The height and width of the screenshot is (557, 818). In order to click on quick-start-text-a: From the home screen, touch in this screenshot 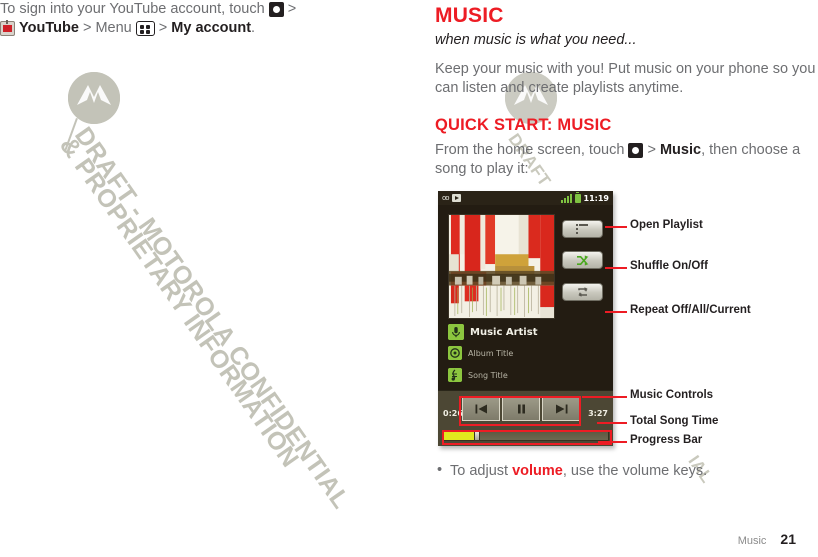, I will do `click(530, 150)`.